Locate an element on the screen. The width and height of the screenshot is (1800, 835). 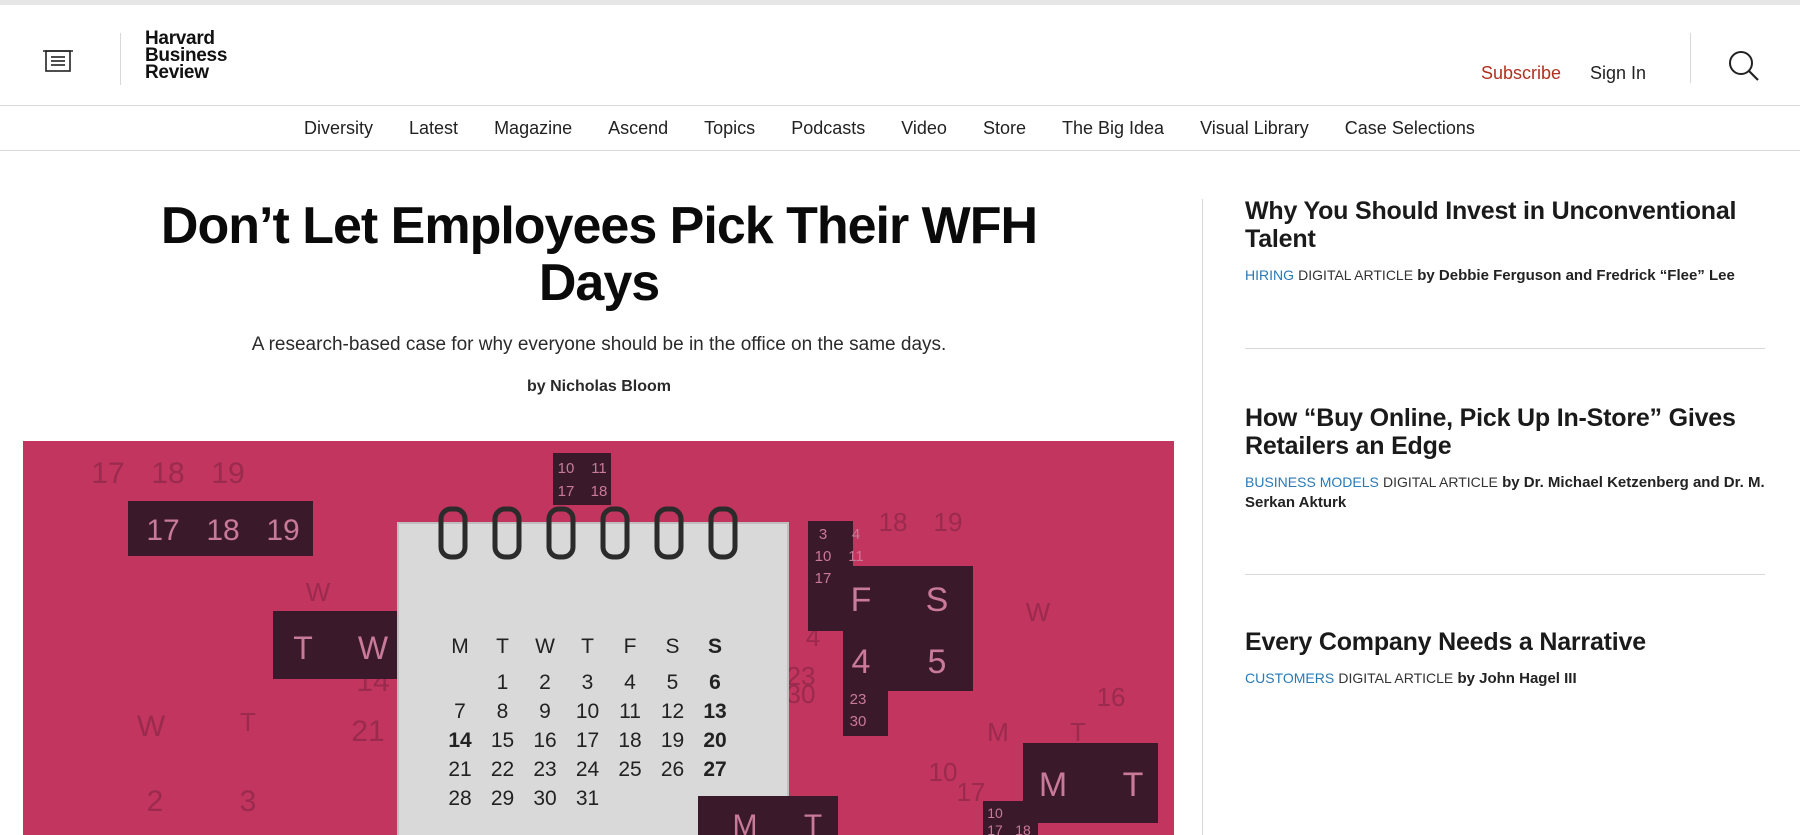
calendar-date: 5 is located at coordinates (673, 682).